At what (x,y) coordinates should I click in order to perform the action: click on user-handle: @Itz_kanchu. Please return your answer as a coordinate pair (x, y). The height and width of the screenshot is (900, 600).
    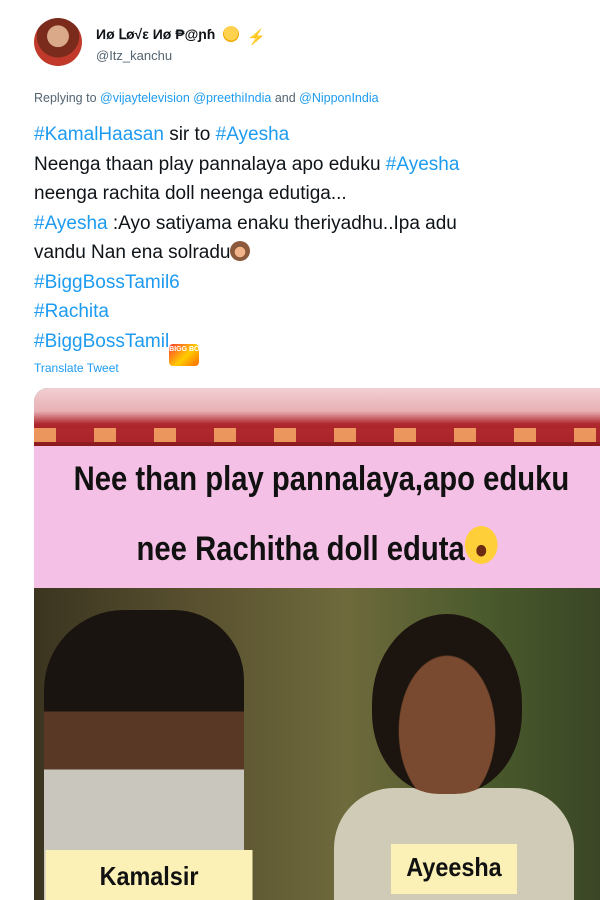
    Looking at the image, I should click on (134, 55).